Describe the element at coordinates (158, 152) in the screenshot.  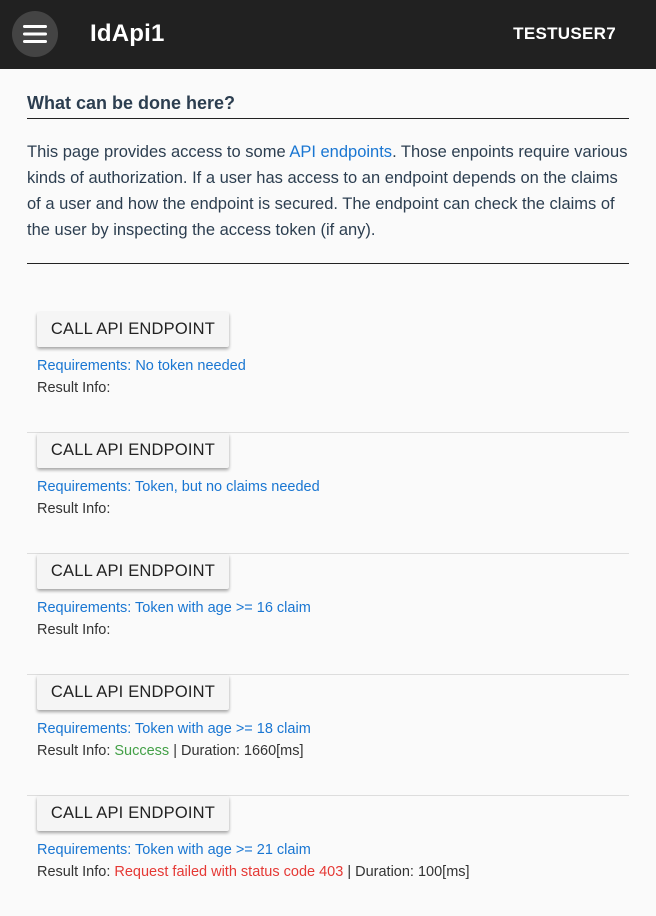
I see `intro-text-before: This page provides access to some` at that location.